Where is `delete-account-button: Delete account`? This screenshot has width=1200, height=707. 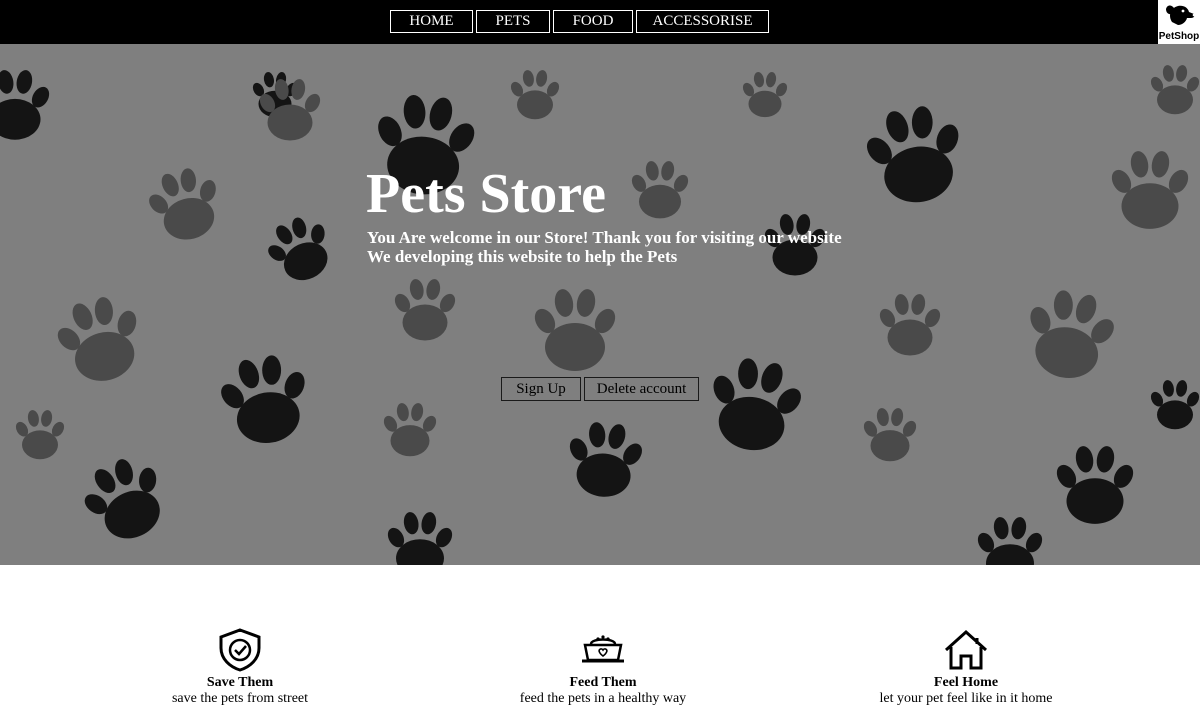 delete-account-button: Delete account is located at coordinates (641, 389).